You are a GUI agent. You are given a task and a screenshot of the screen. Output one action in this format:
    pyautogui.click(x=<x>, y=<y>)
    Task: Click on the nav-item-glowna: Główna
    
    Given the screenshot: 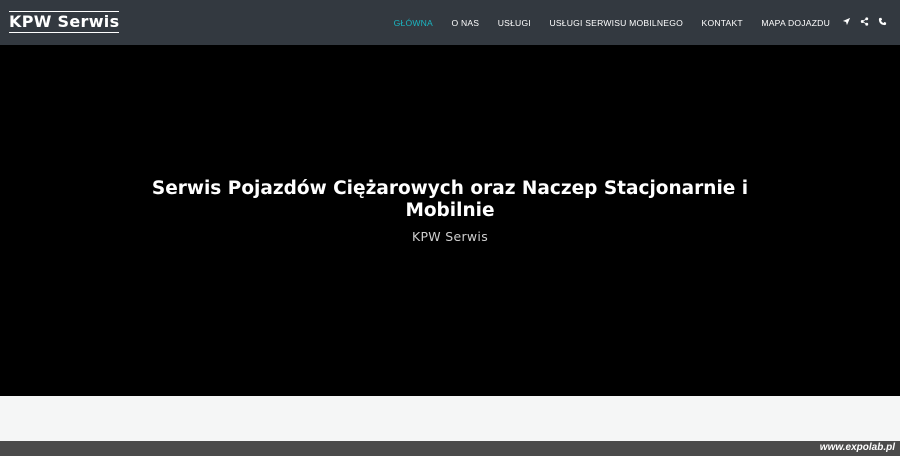 What is the action you would take?
    pyautogui.click(x=413, y=23)
    